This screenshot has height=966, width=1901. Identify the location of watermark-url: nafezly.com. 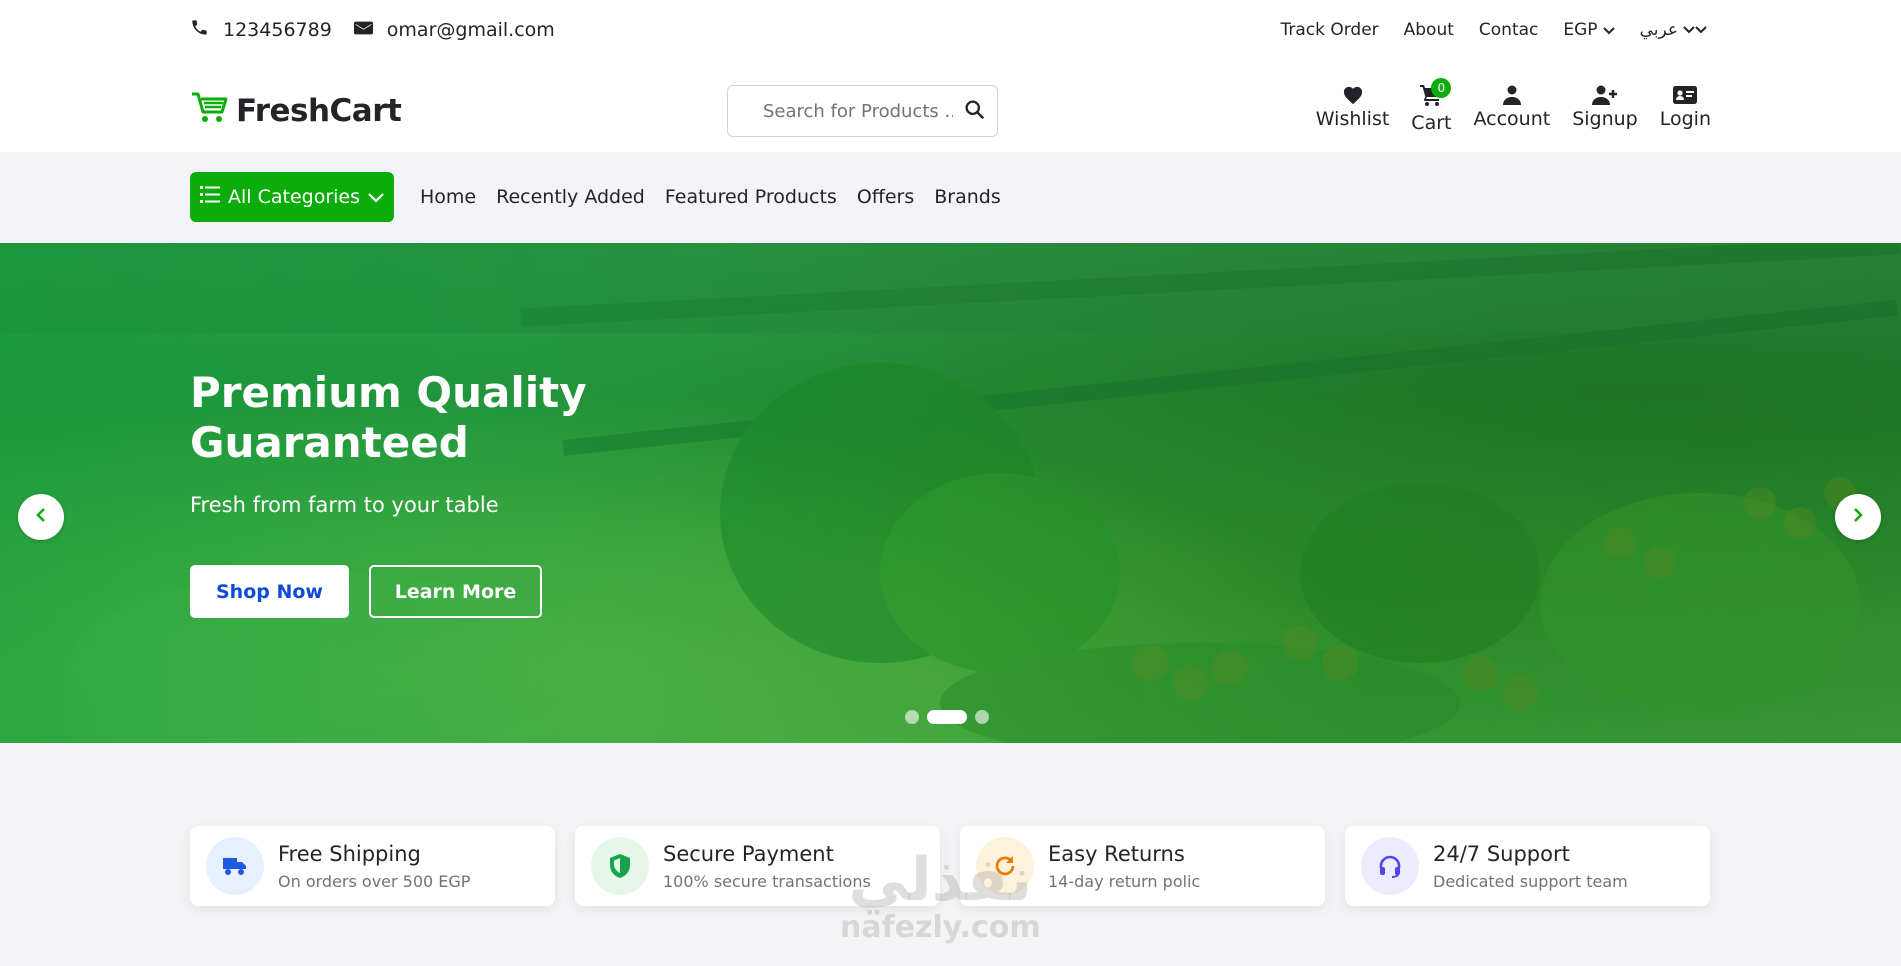
(940, 927).